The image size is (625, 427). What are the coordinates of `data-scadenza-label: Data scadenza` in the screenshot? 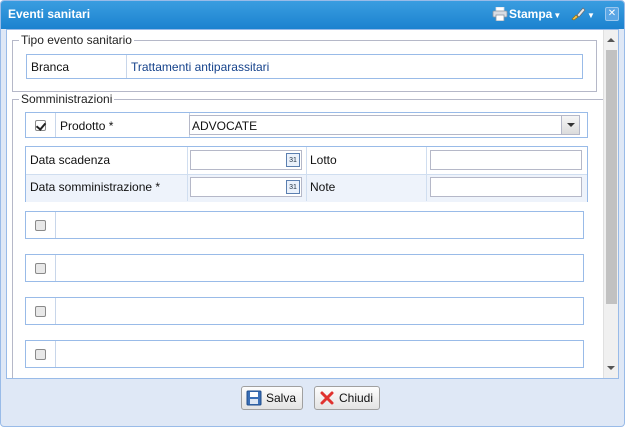 It's located at (70, 160).